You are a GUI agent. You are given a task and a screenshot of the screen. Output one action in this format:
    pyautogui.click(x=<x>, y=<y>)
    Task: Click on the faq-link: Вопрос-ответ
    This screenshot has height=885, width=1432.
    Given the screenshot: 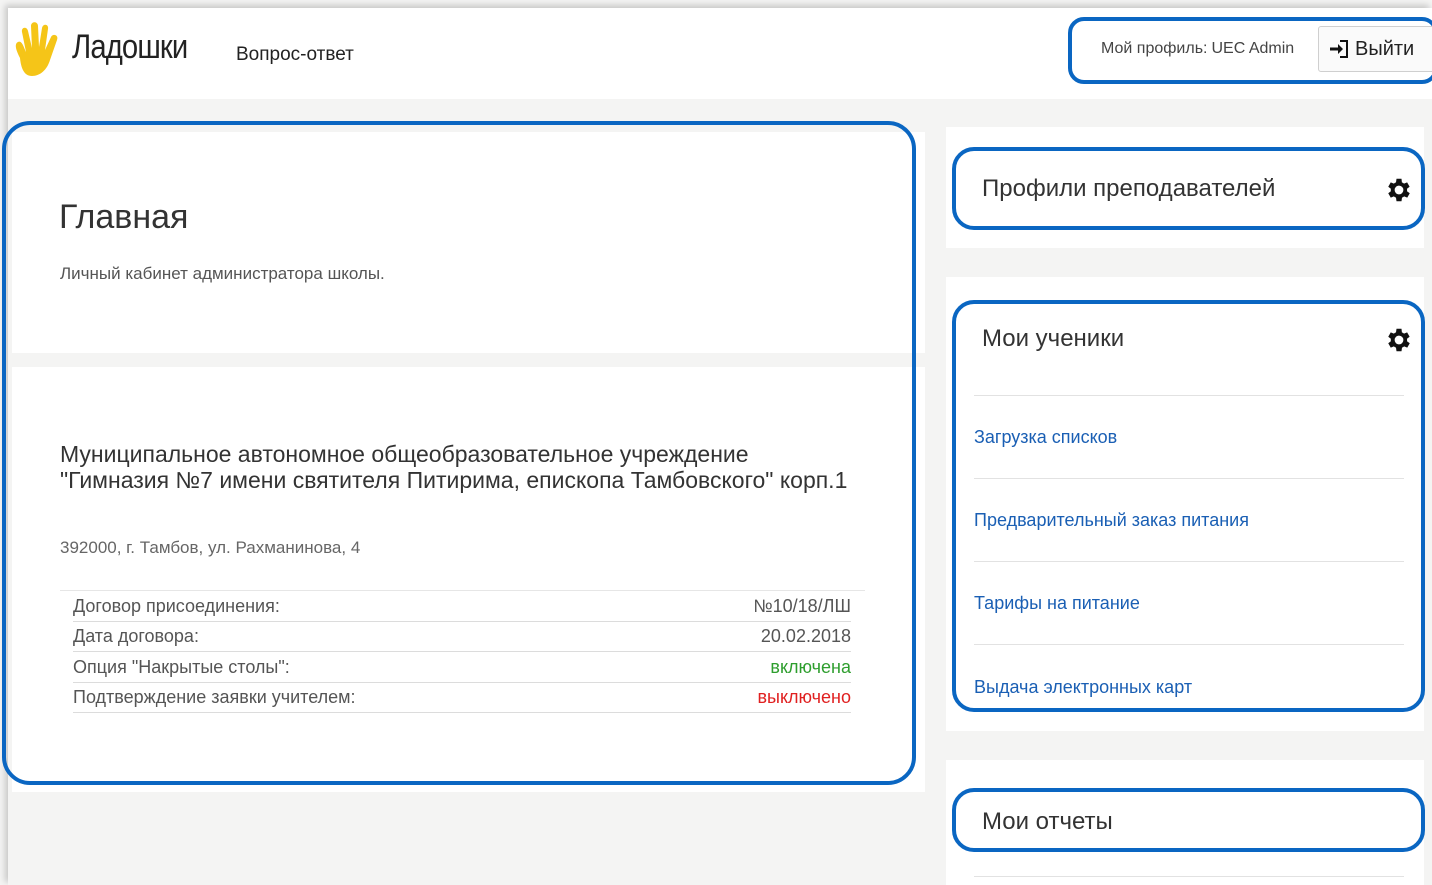 What is the action you would take?
    pyautogui.click(x=295, y=55)
    